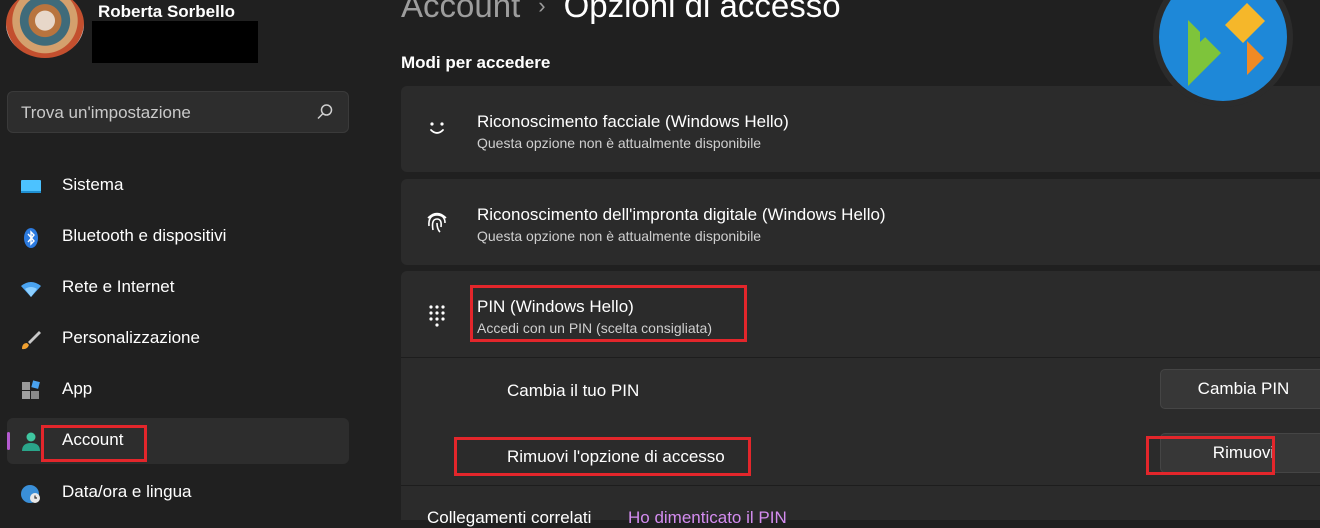  I want to click on sidebar-item-account: Account, so click(178, 441).